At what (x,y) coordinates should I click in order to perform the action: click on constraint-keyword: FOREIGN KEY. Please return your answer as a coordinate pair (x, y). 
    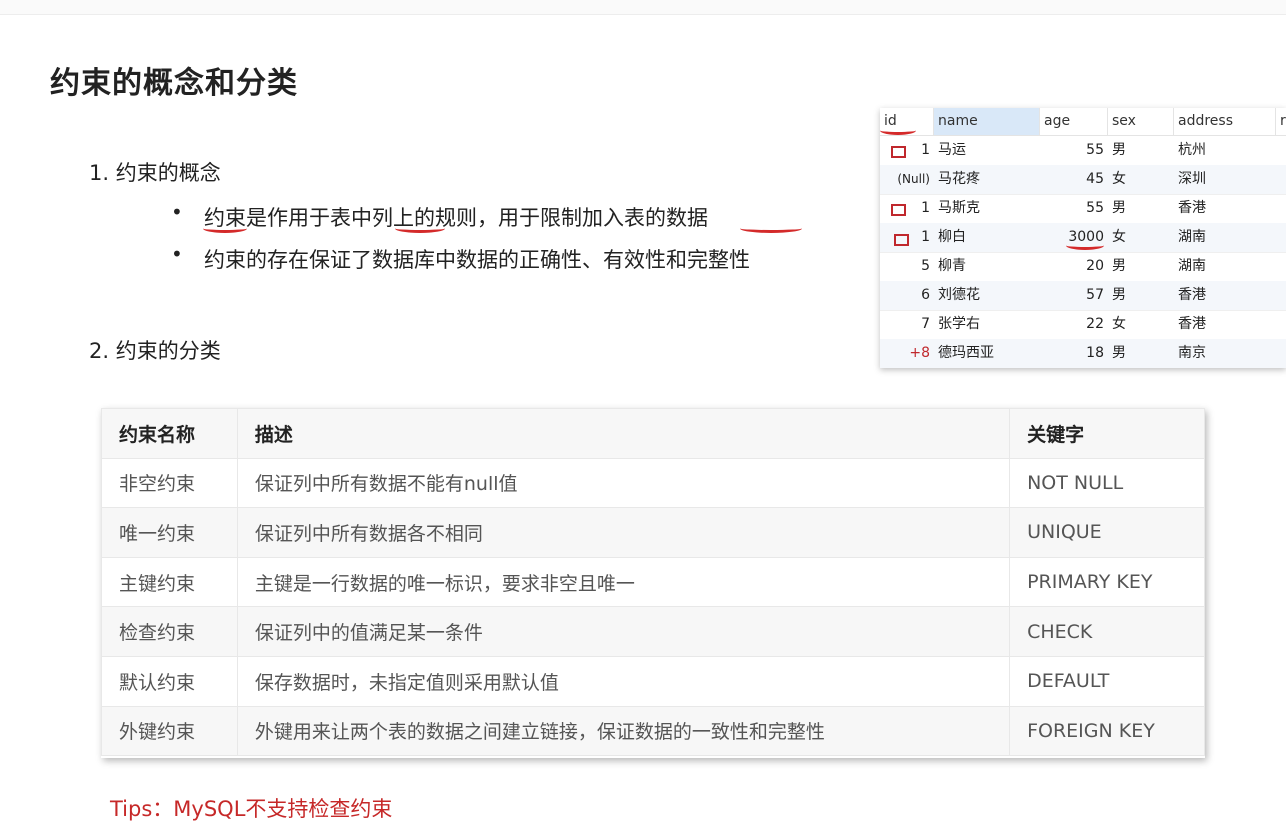
    Looking at the image, I should click on (1107, 731).